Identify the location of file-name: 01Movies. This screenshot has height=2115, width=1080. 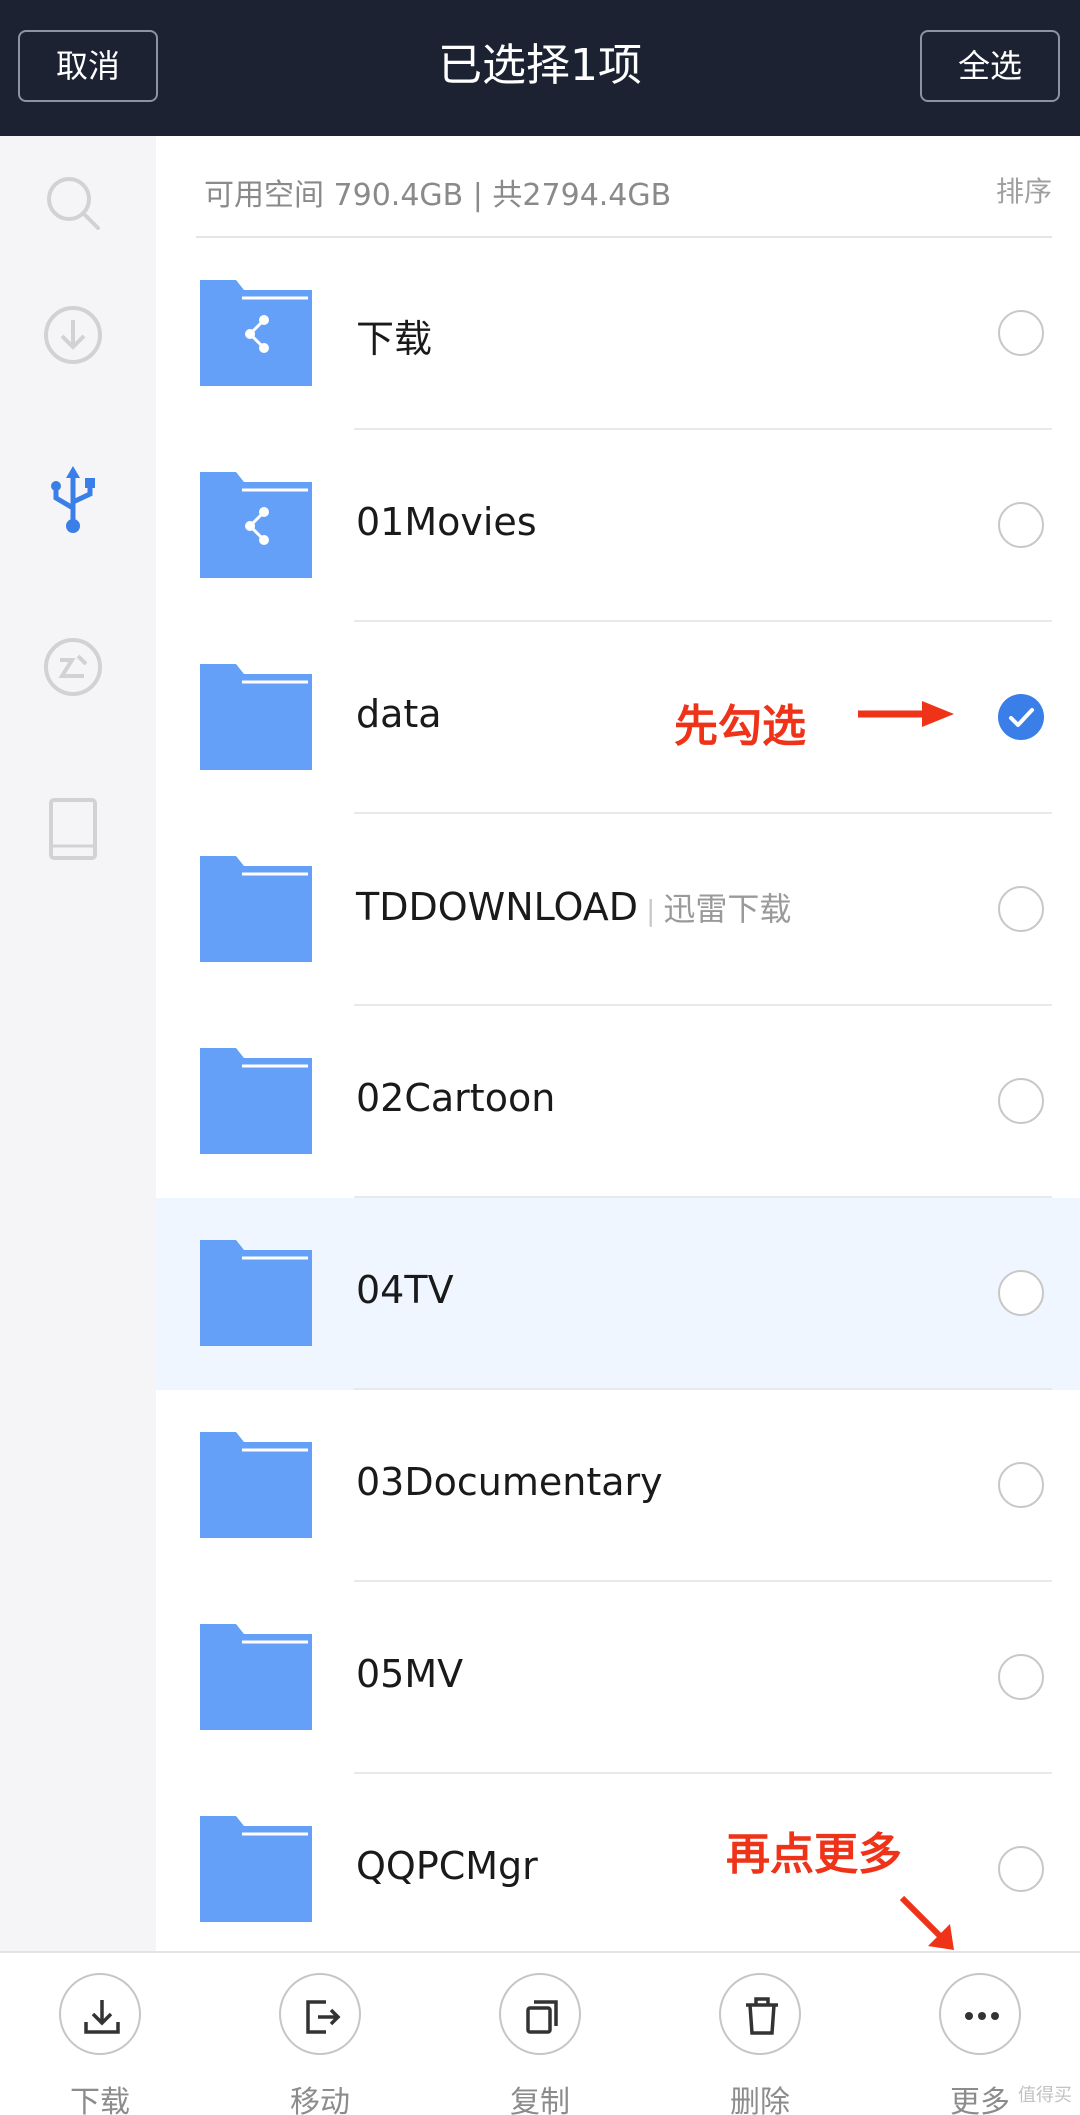
(446, 522).